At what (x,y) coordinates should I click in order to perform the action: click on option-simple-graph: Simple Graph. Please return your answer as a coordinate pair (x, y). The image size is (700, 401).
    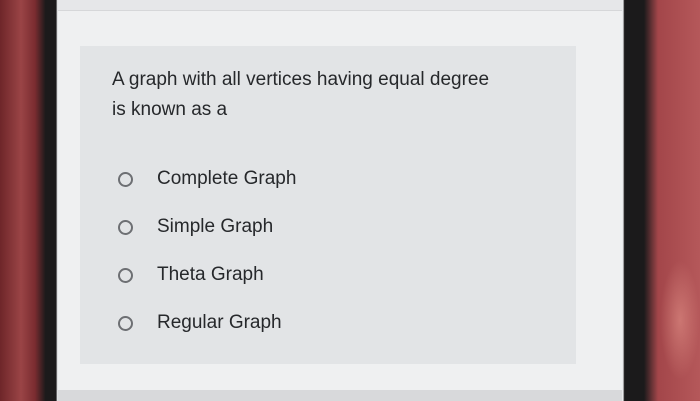
    Looking at the image, I should click on (207, 227).